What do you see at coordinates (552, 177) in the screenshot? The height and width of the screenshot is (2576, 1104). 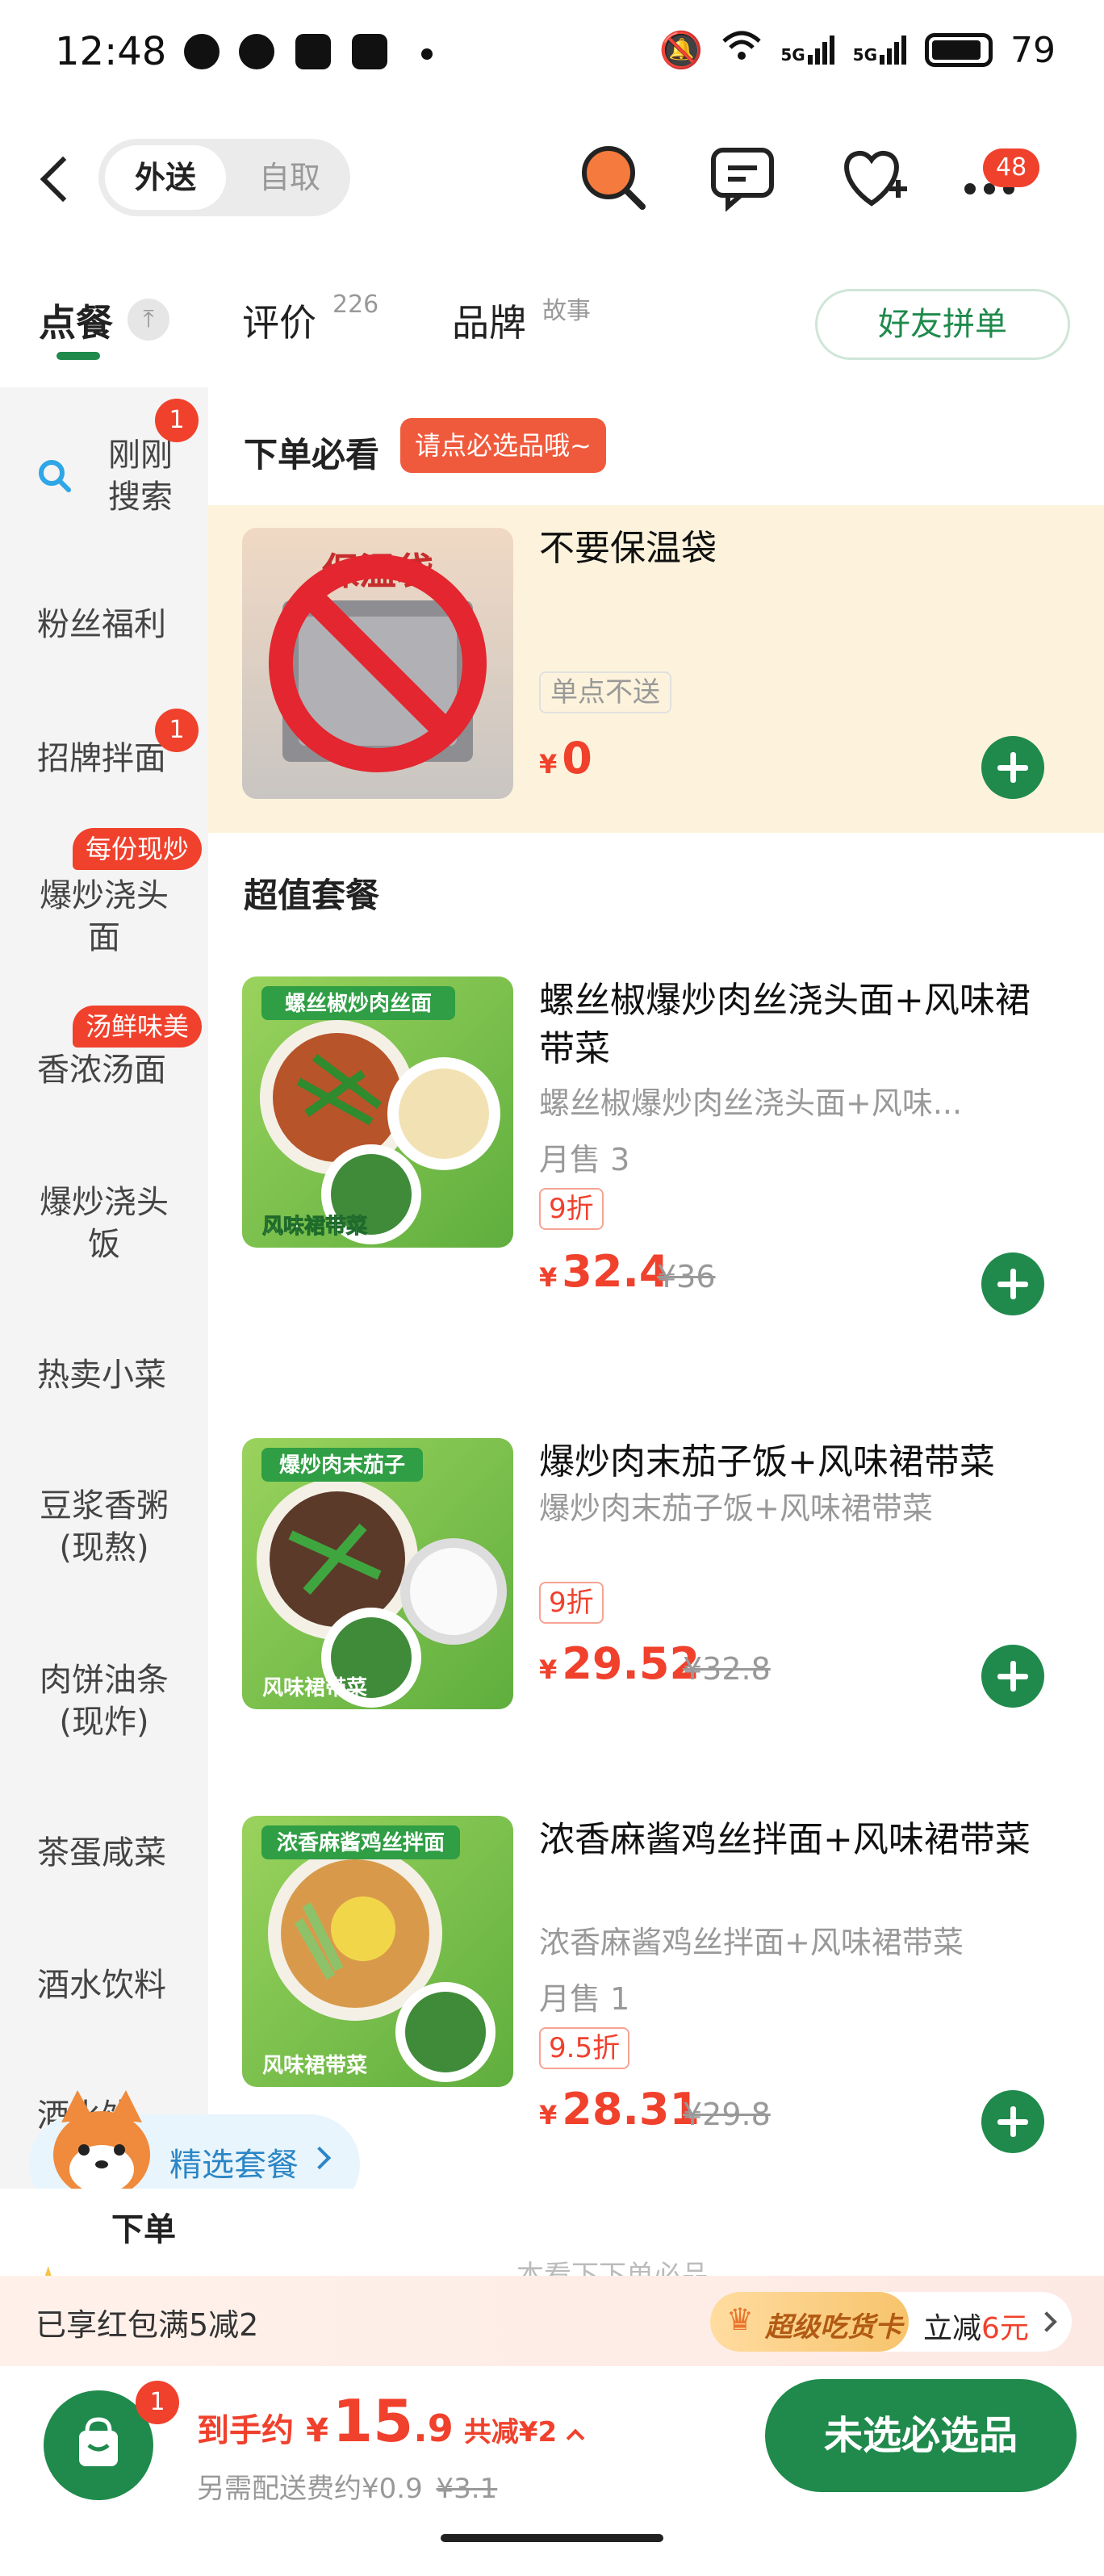 I see `top-nav: 外送 自取 48` at bounding box center [552, 177].